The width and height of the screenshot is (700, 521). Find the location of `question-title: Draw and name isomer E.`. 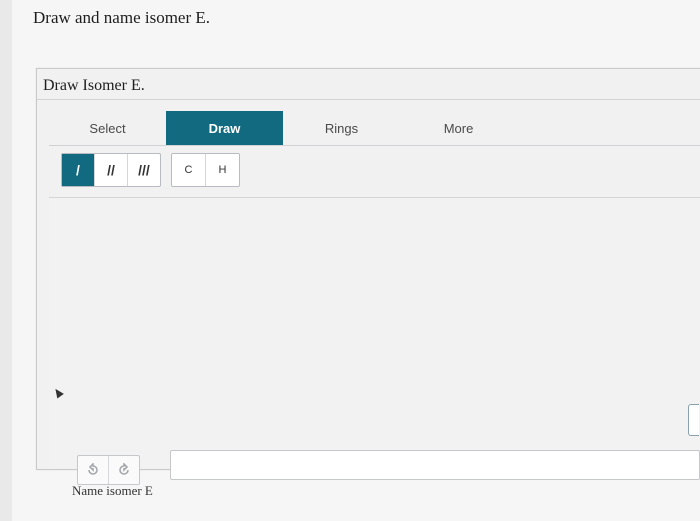

question-title: Draw and name isomer E. is located at coordinates (122, 17).